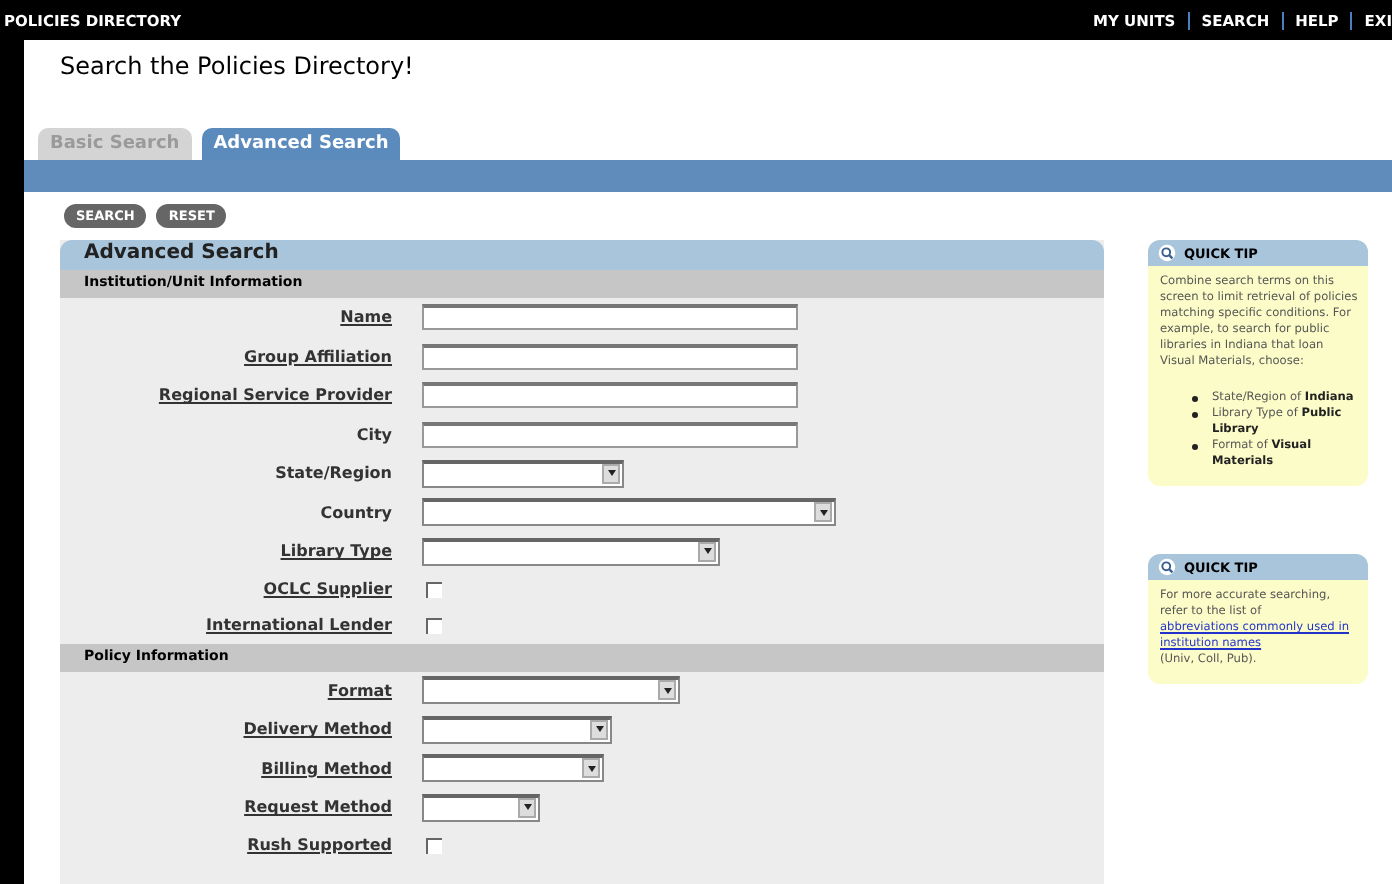  I want to click on page-title: Search the Policies Directory!, so click(237, 67).